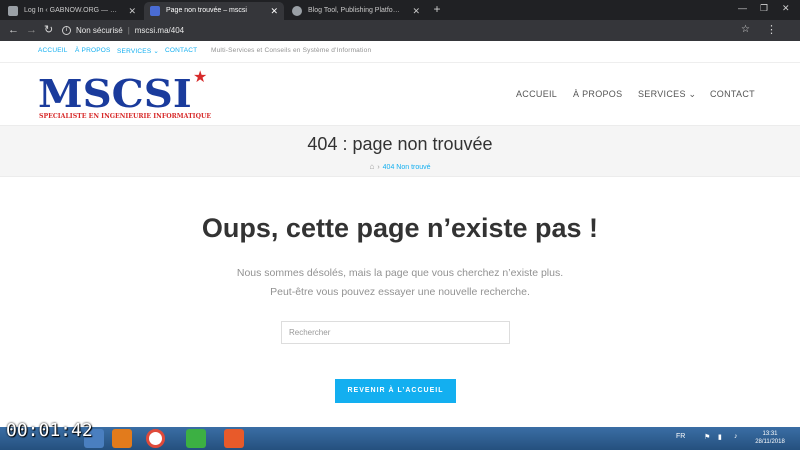 Image resolution: width=800 pixels, height=450 pixels. I want to click on forward-arrow-icon: →, so click(31, 30).